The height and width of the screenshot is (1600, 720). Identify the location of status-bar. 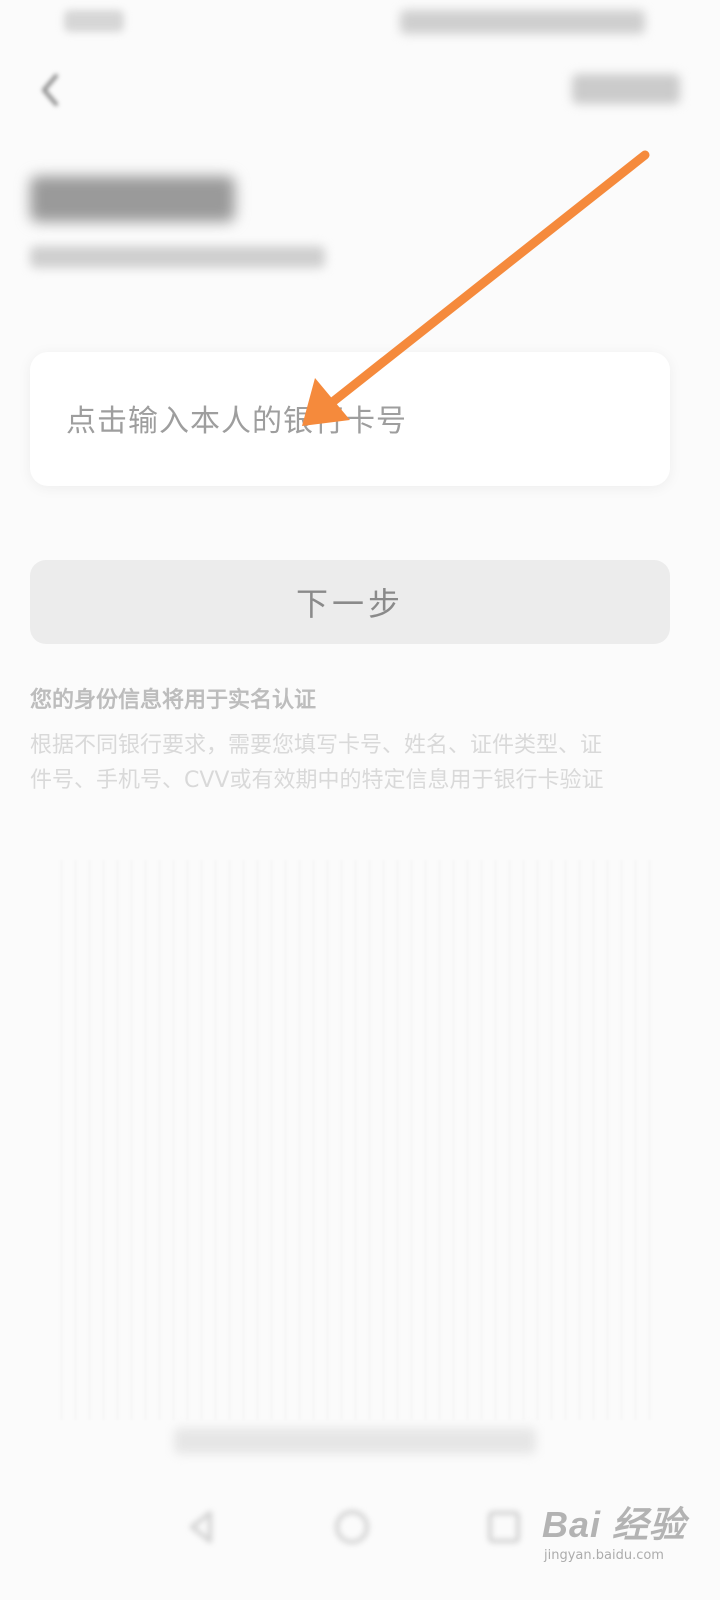
(360, 24).